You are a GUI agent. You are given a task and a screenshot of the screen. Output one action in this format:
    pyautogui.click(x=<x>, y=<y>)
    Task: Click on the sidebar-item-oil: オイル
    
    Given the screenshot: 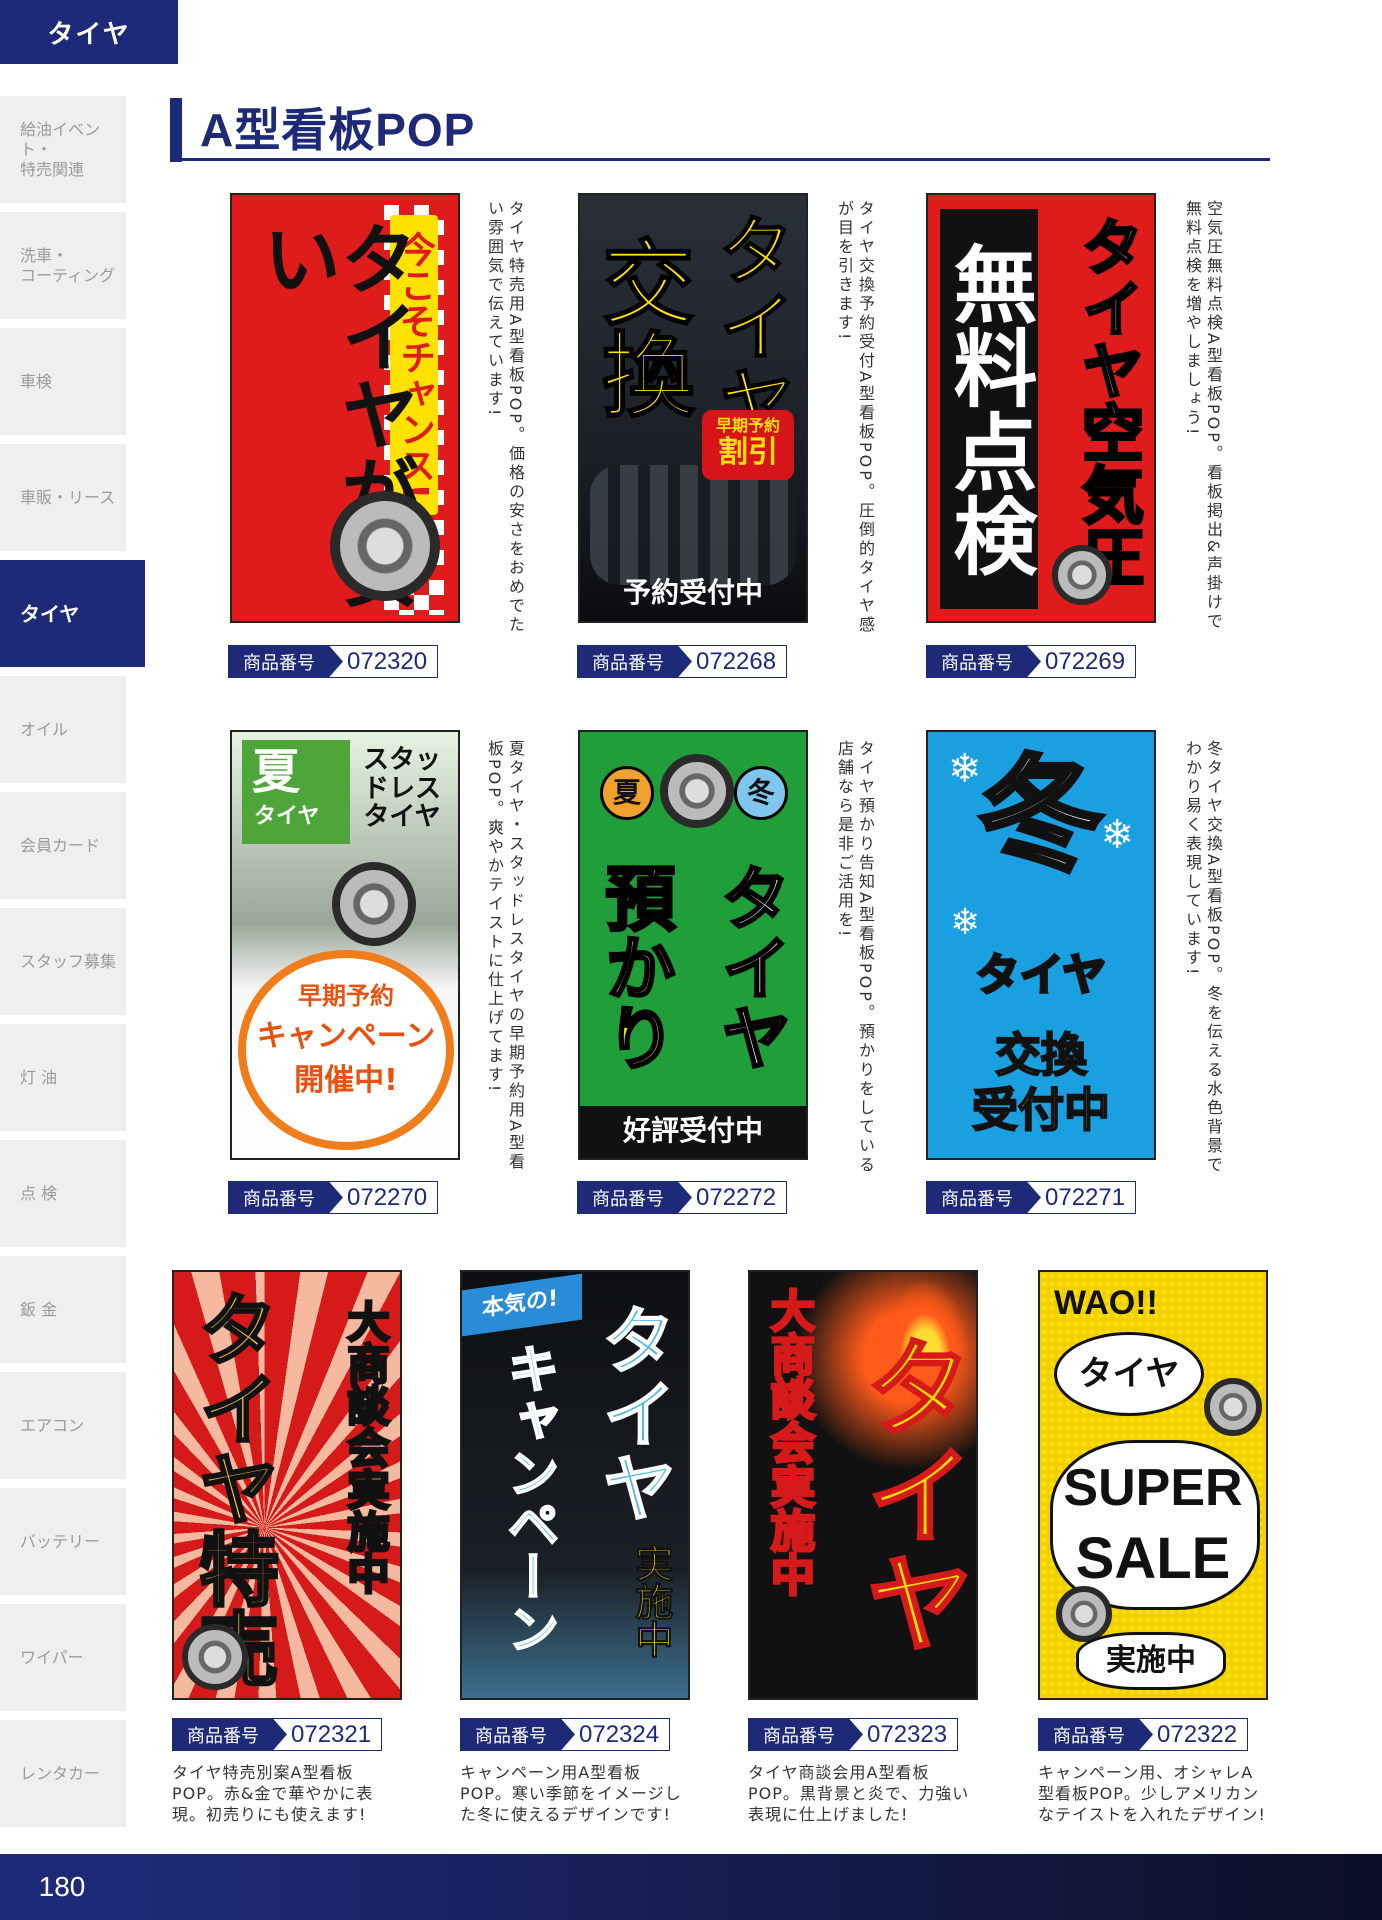 What is the action you would take?
    pyautogui.click(x=63, y=729)
    